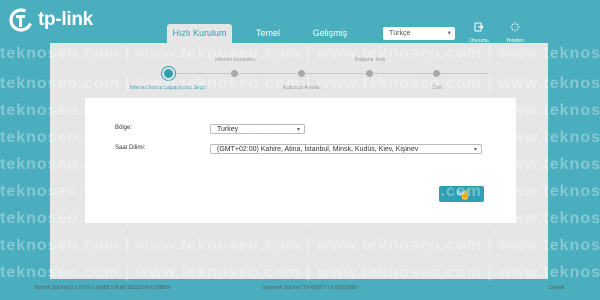 The image size is (600, 300). Describe the element at coordinates (465, 195) in the screenshot. I see `pointer-cursor-icon: ☝` at that location.